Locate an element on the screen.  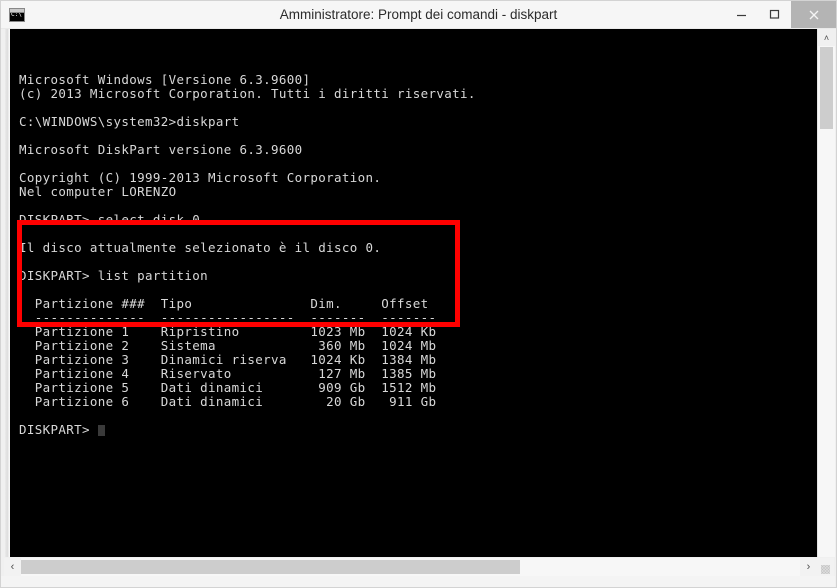
console-line: Partizione 1 Ripristino 1023 Mb 1024 Kb is located at coordinates (228, 331).